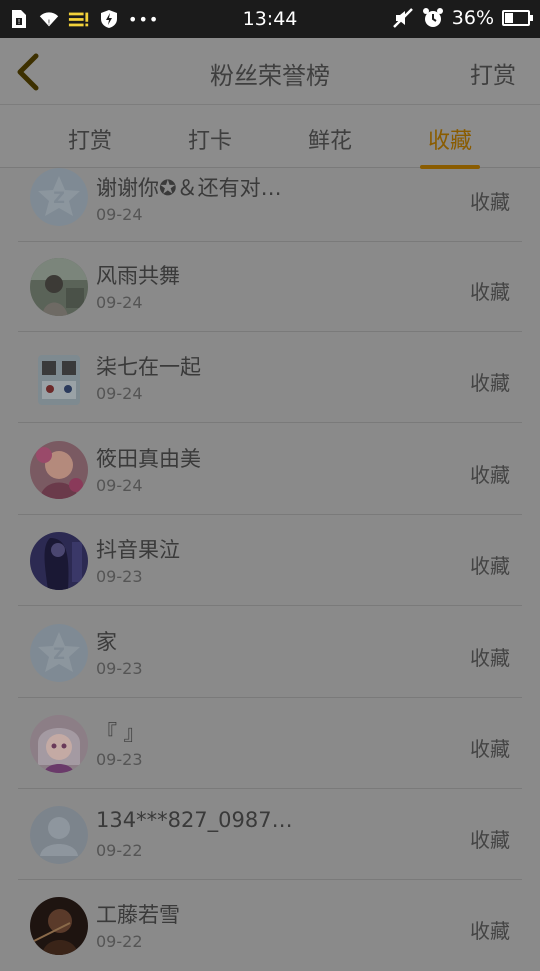 This screenshot has height=971, width=540. I want to click on page-title: 粉丝荣誉榜, so click(270, 76).